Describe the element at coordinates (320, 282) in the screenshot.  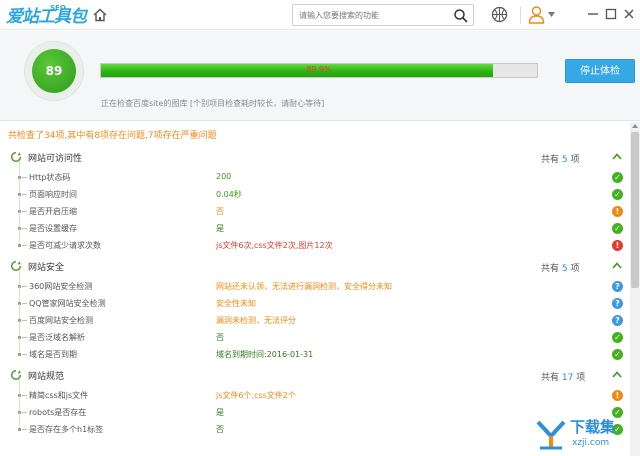
I see `check-row: 360网站安全检测 网站还未认领，无法进行漏洞检测，安全得分未知?` at that location.